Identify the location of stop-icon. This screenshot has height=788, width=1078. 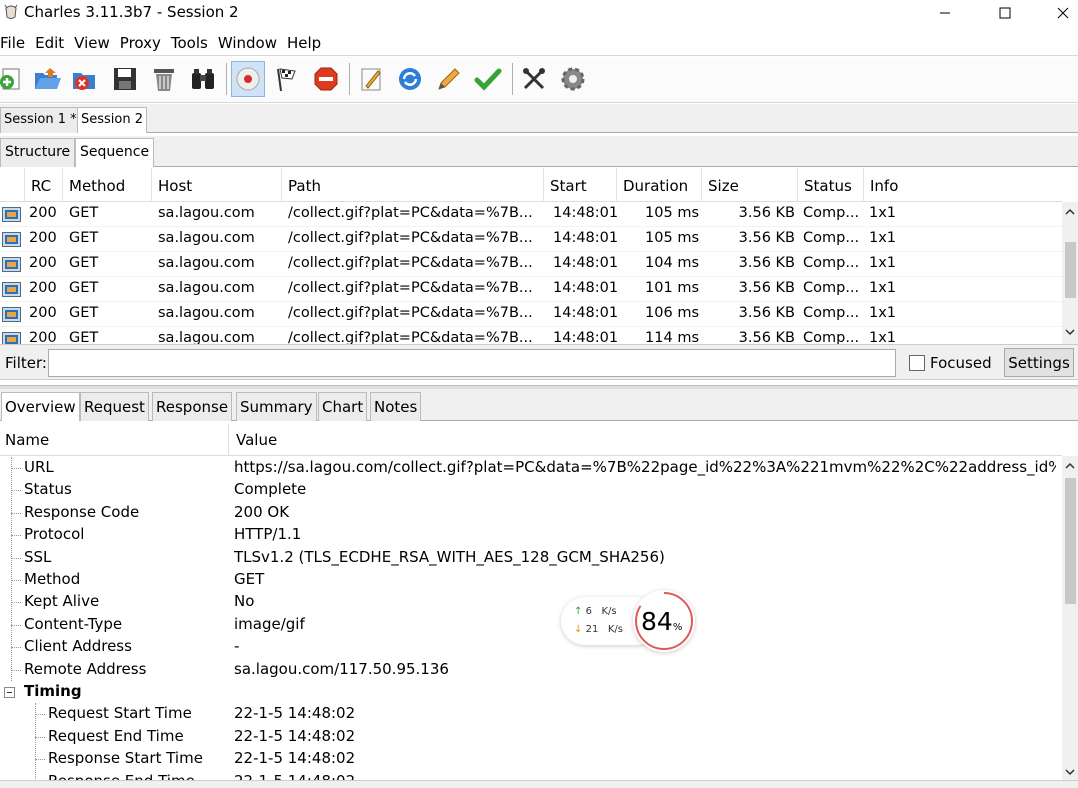
(326, 79).